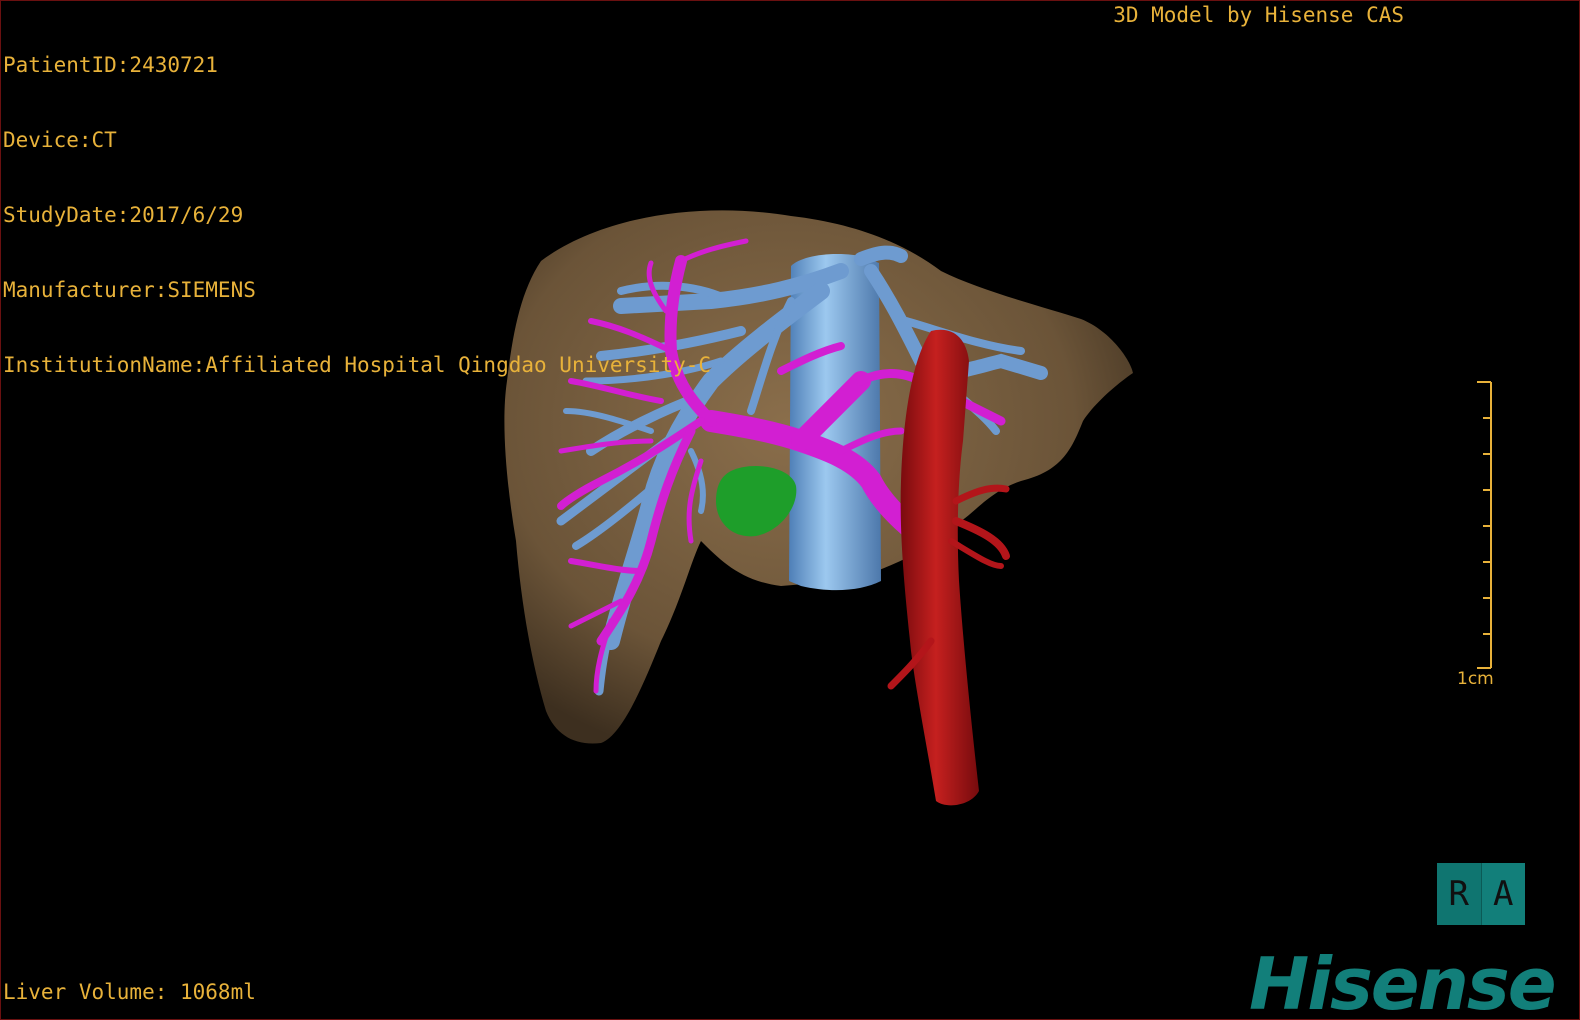 The width and height of the screenshot is (1580, 1020). I want to click on orientation-cube: R A, so click(1481, 894).